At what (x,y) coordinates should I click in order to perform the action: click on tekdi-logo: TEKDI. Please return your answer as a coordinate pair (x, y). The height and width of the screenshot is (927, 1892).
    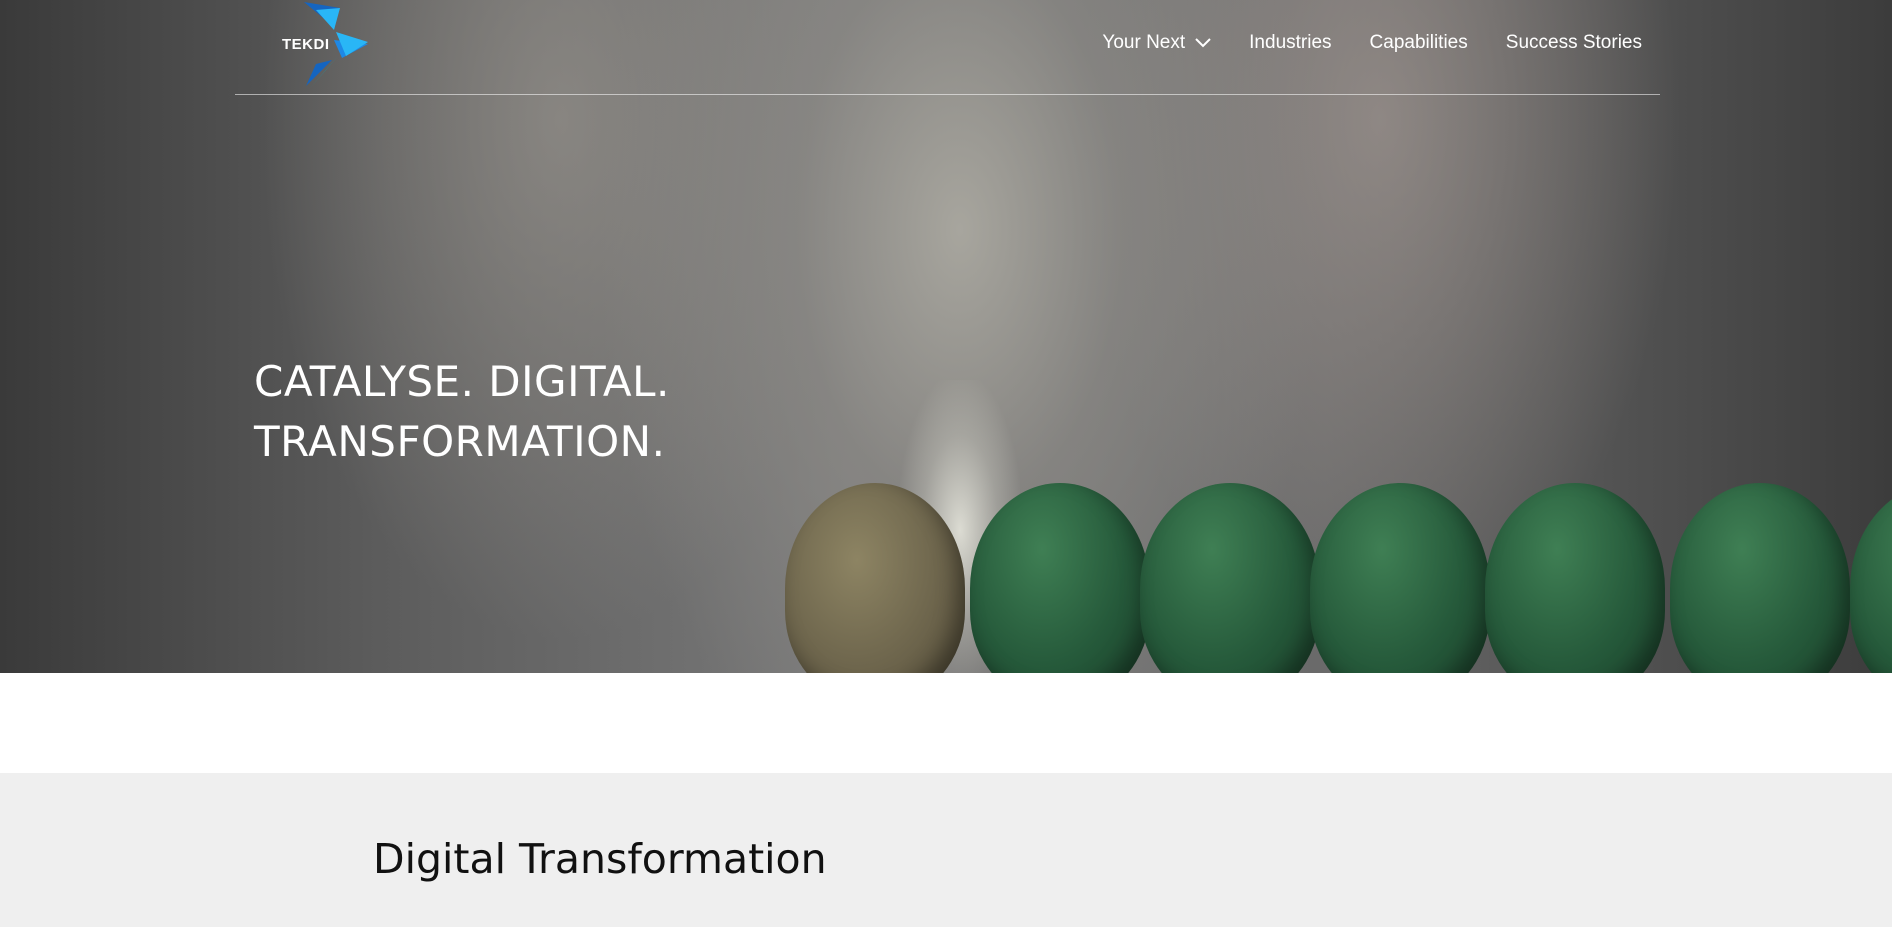
    Looking at the image, I should click on (313, 45).